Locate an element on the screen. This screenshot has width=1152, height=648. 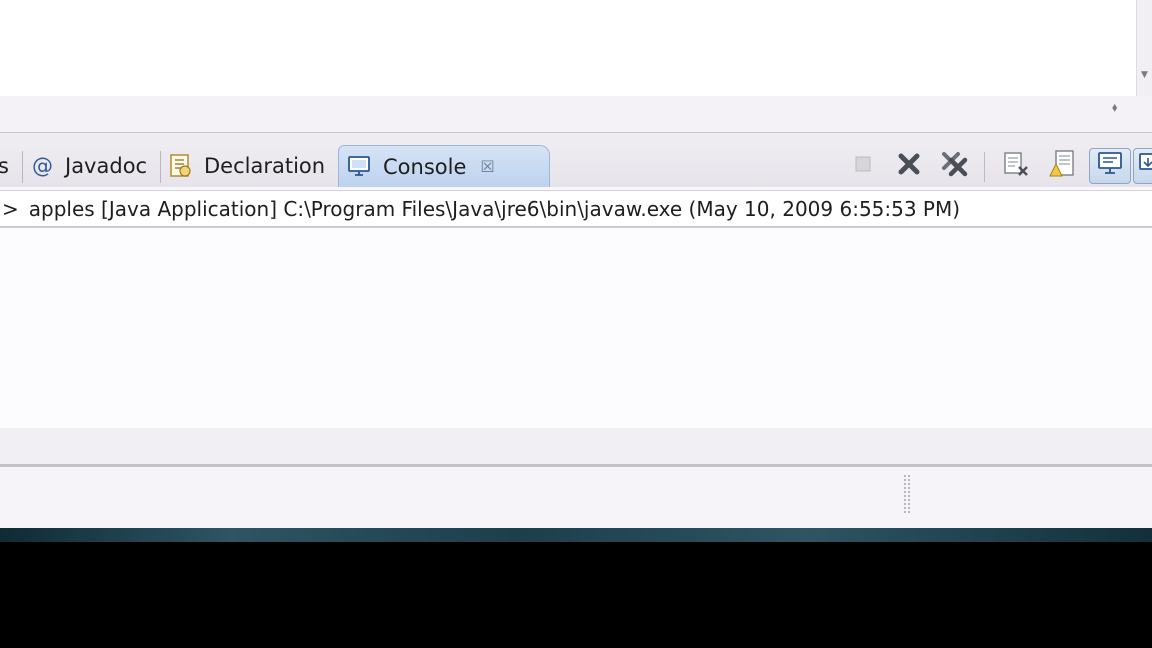
pin-console-icon is located at coordinates (1110, 166).